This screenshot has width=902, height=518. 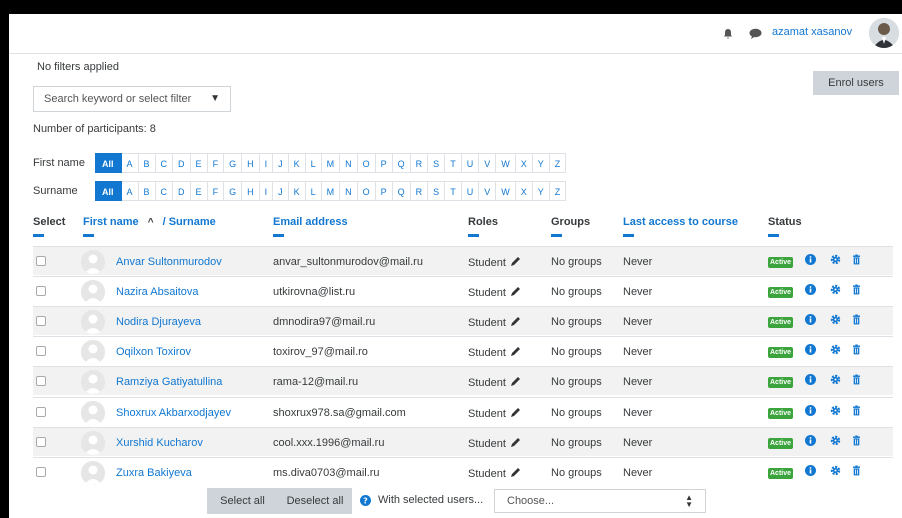 I want to click on surname-initial-d: D, so click(x=182, y=191).